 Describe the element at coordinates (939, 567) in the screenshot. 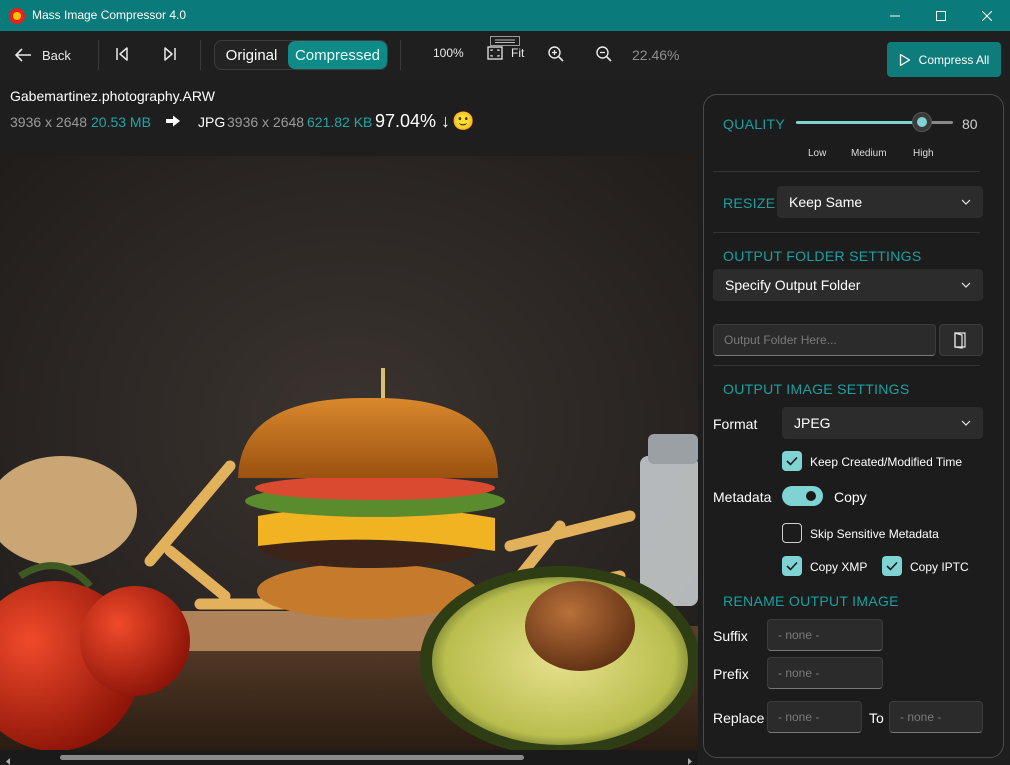

I see `copy-iptc-label: Copy IPTC` at that location.